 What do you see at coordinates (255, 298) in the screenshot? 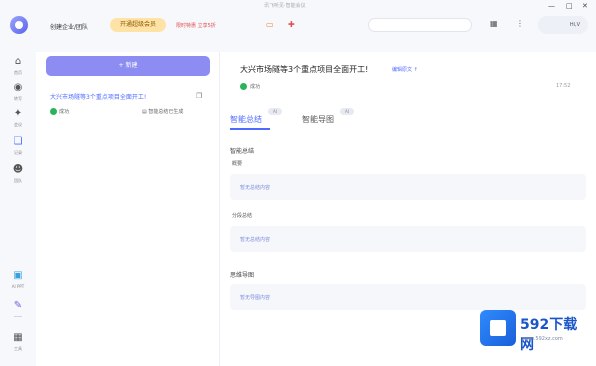
I see `mindmap-placeholder: 暂无导图内容` at bounding box center [255, 298].